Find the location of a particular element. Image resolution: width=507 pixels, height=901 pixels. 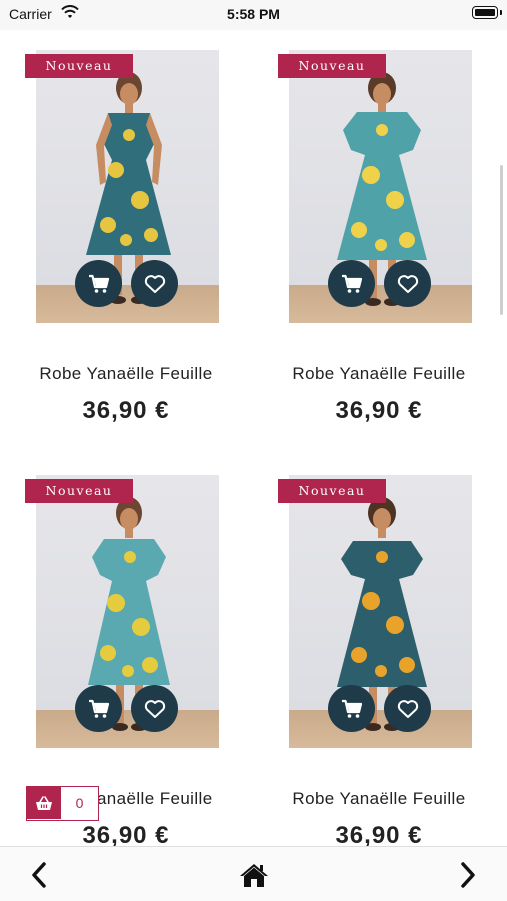

chevron-right-icon is located at coordinates (468, 875).